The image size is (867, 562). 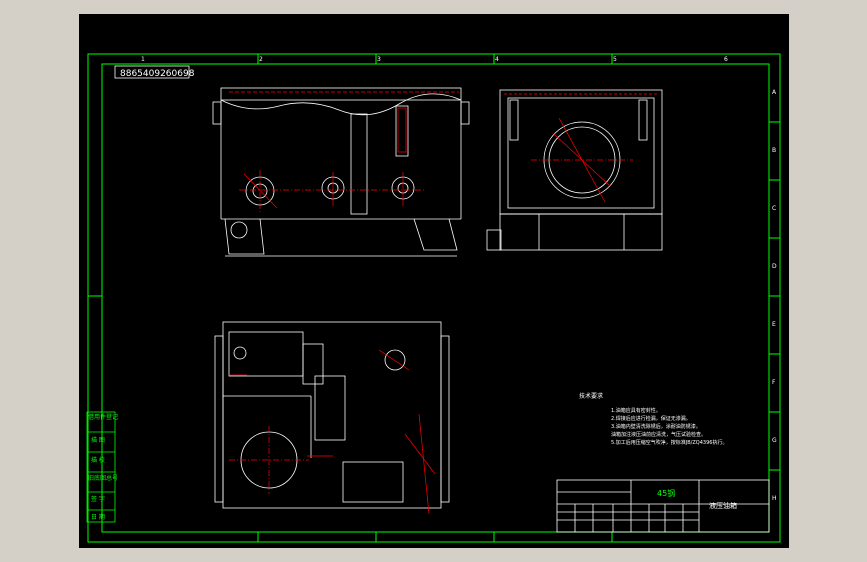 I want to click on tech-requirement-5: 5.加工后用压缩空气吹净，按标准JB/ZQ4396执行。, so click(x=669, y=442).